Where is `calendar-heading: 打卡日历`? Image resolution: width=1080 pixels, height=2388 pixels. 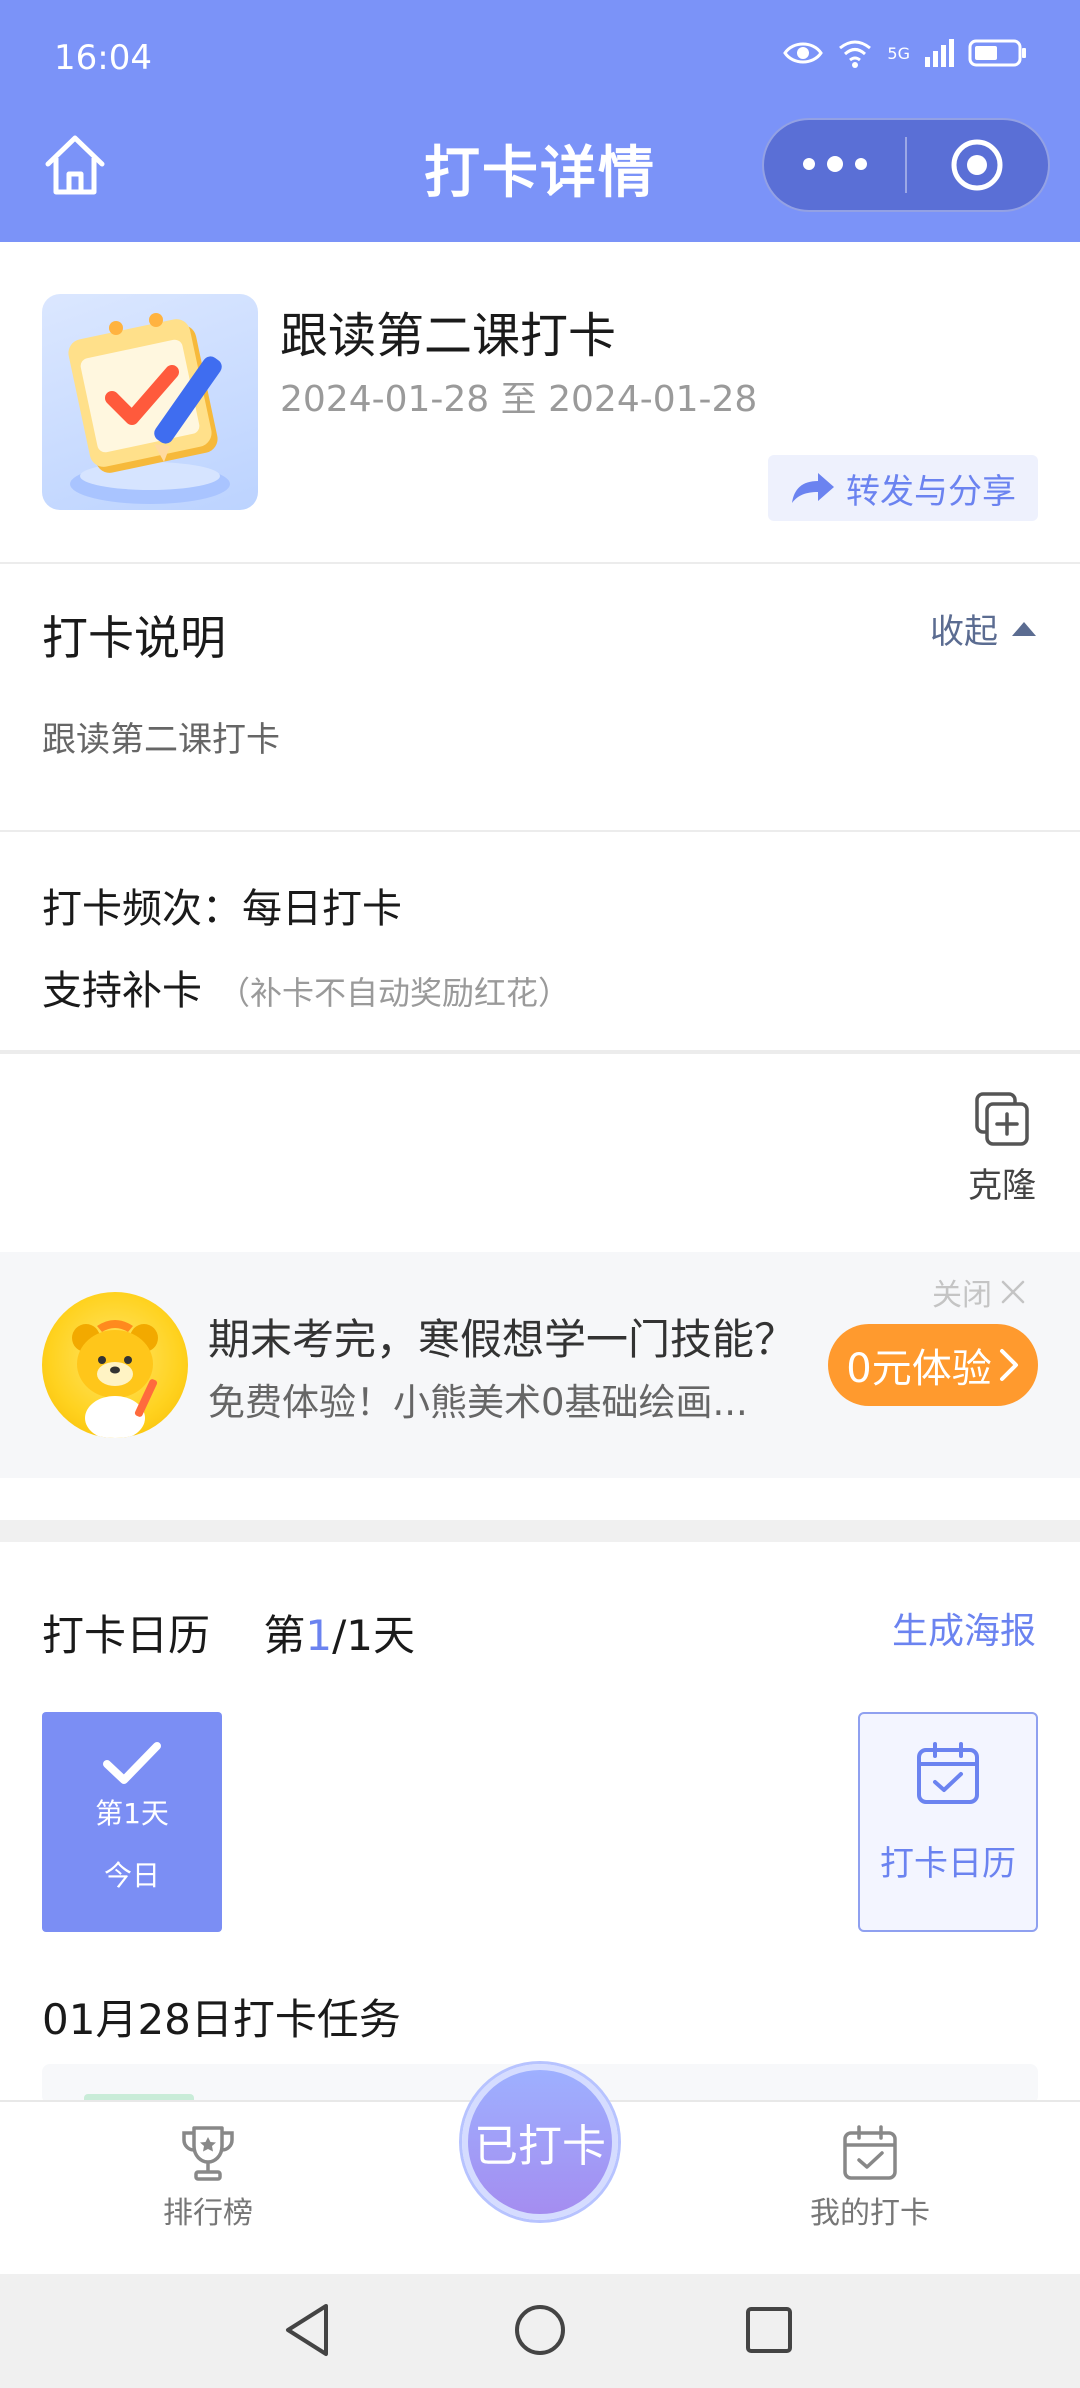 calendar-heading: 打卡日历 is located at coordinates (126, 1635).